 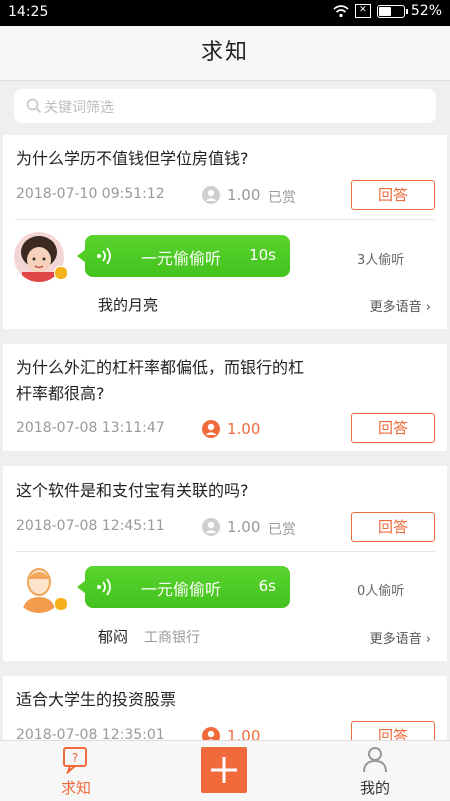 What do you see at coordinates (90, 733) in the screenshot?
I see `question-date: 2018-07-08 12:35:01` at bounding box center [90, 733].